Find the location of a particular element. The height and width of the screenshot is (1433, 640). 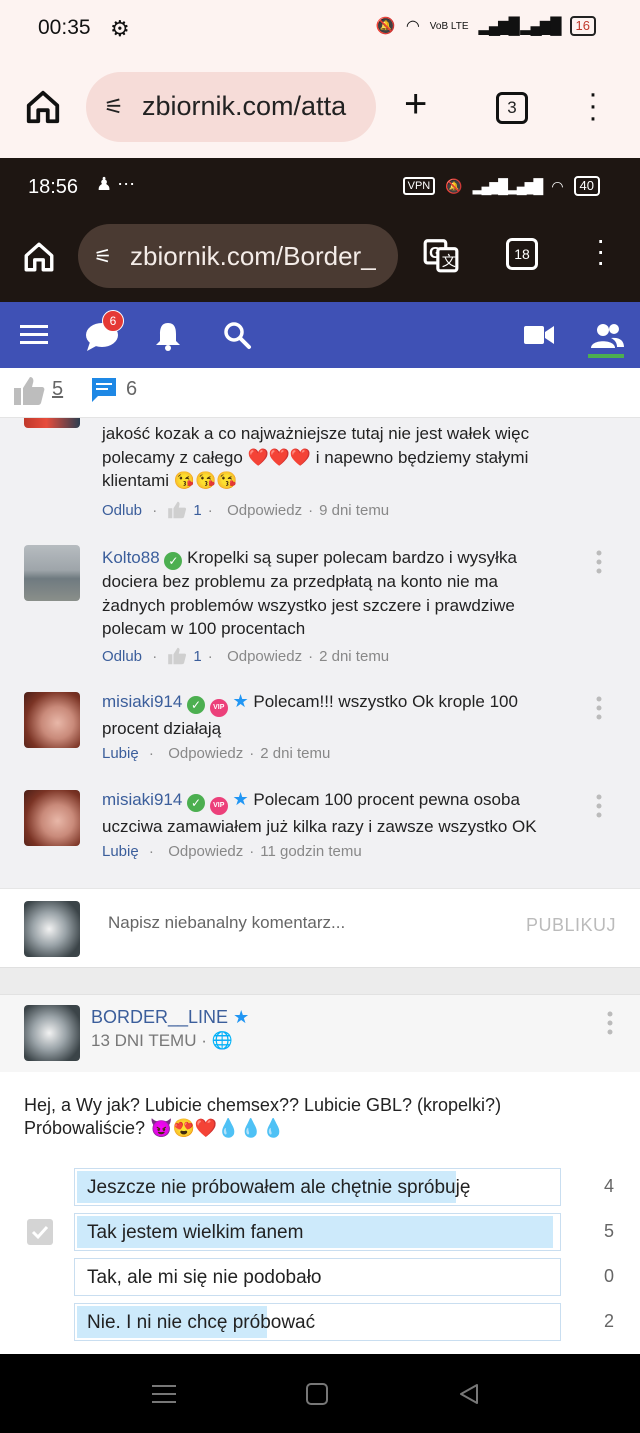

poll-count: 2 is located at coordinates (609, 1321).